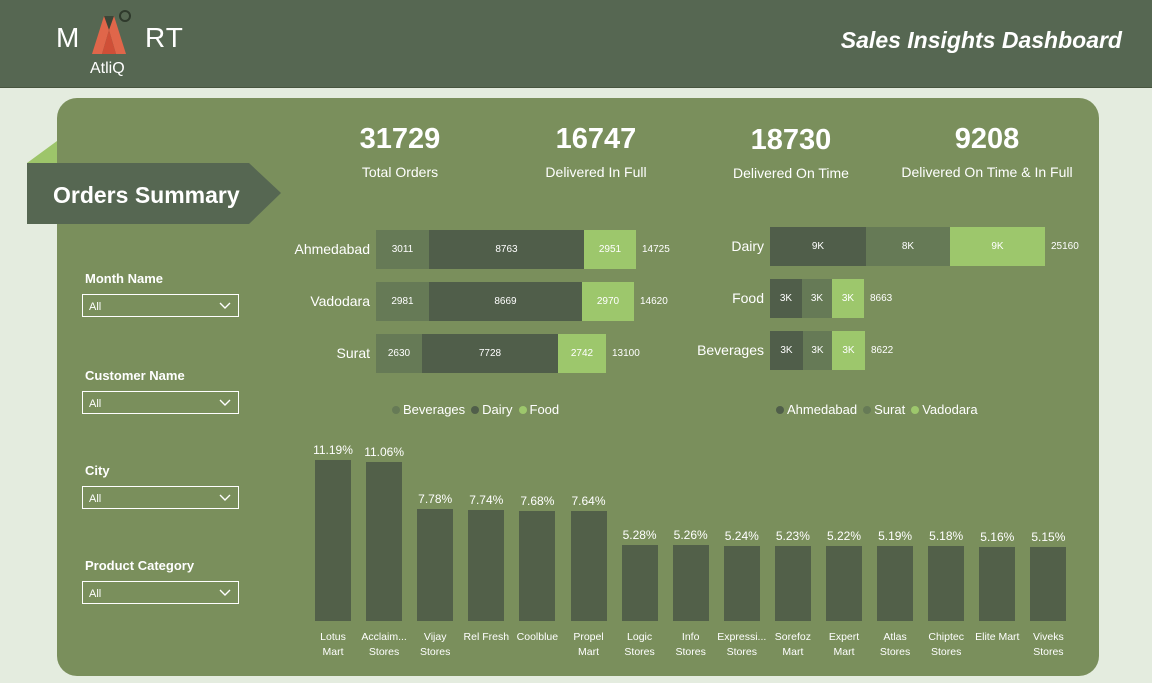 This screenshot has width=1152, height=683. What do you see at coordinates (544, 409) in the screenshot?
I see `legend-label: Food` at bounding box center [544, 409].